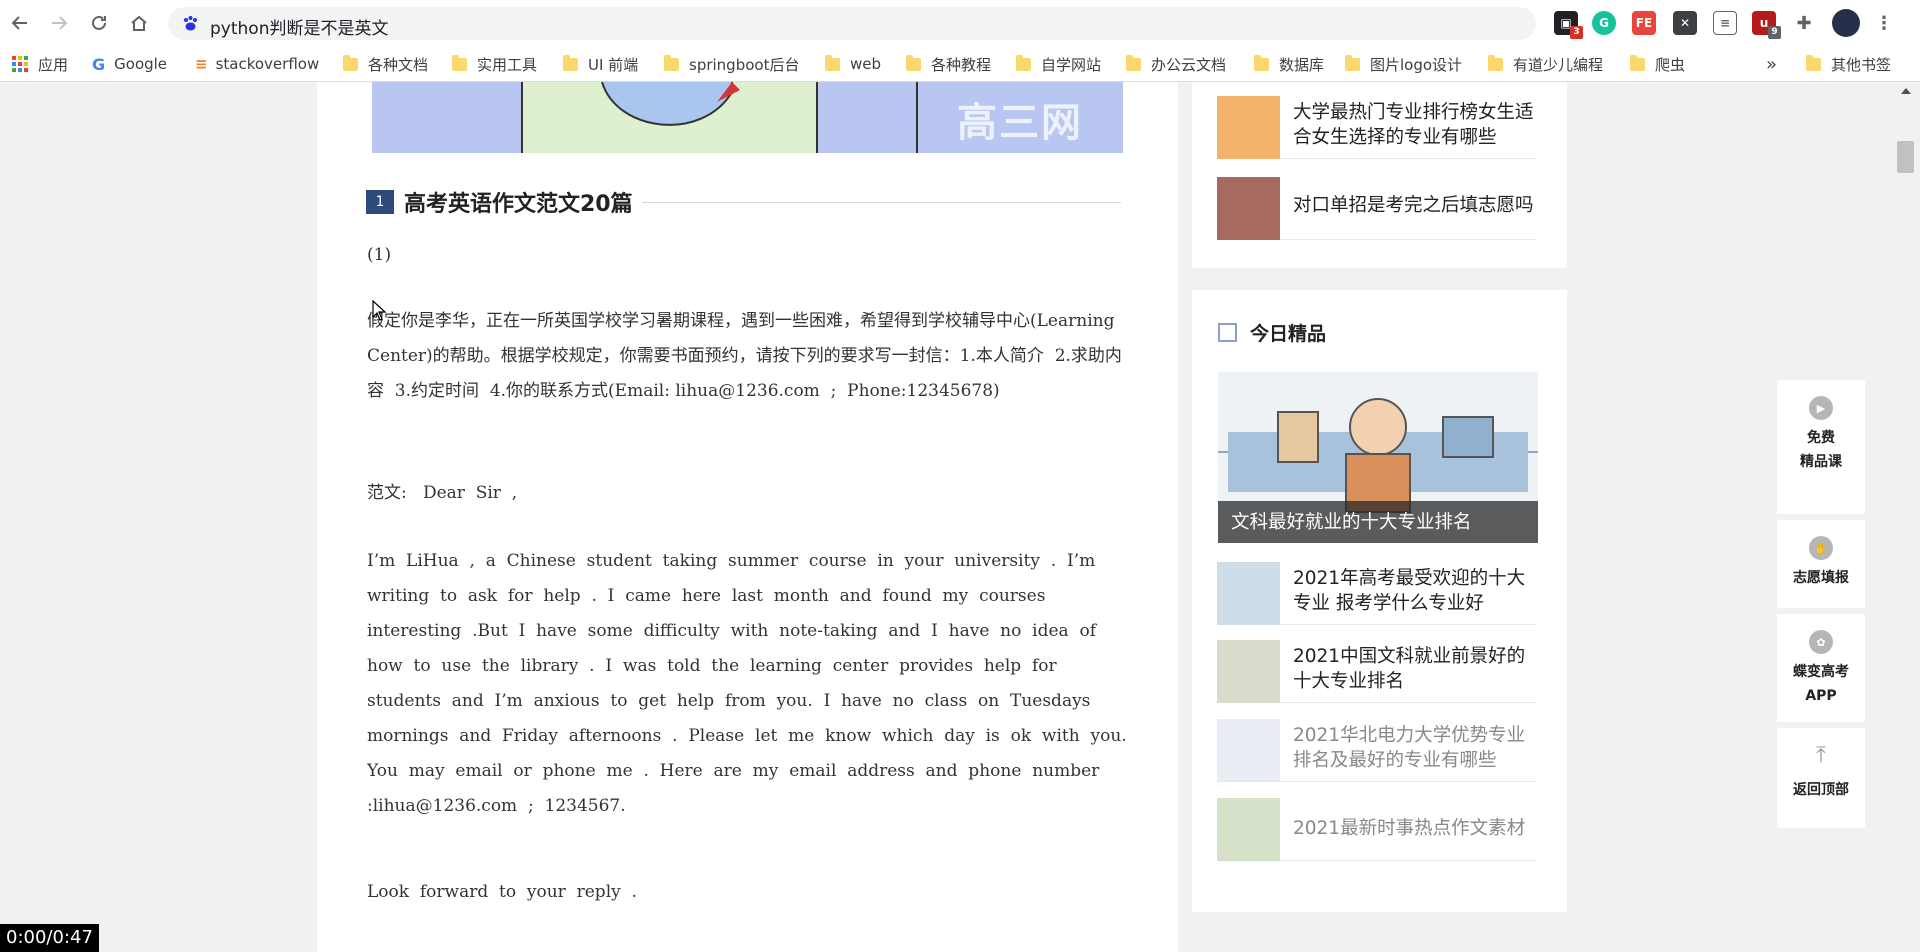  What do you see at coordinates (1604, 23) in the screenshot?
I see `grammarly-icon: G` at bounding box center [1604, 23].